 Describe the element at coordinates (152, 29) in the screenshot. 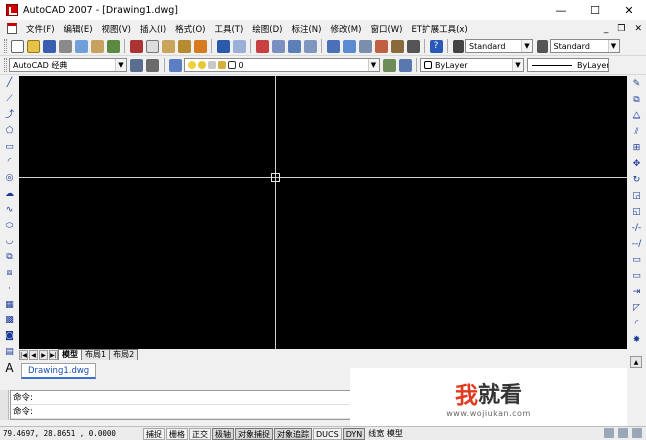

I see `menu-insert: 插入(I)` at that location.